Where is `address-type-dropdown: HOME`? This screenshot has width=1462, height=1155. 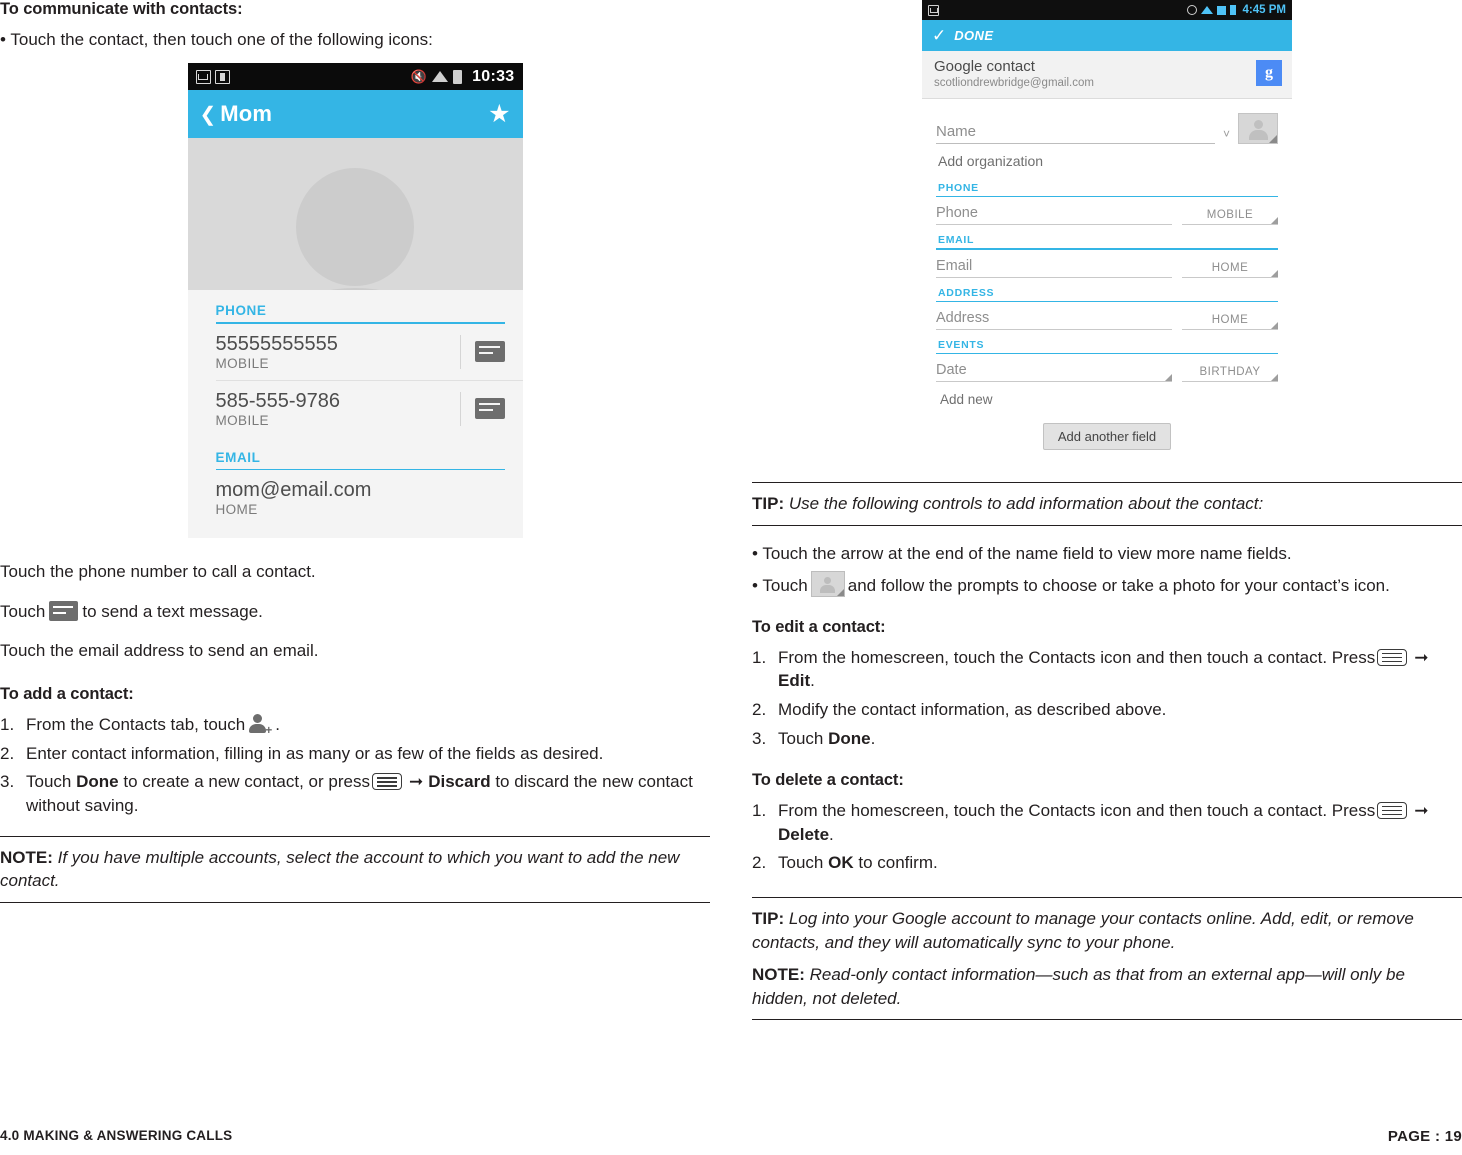 address-type-dropdown: HOME is located at coordinates (1230, 322).